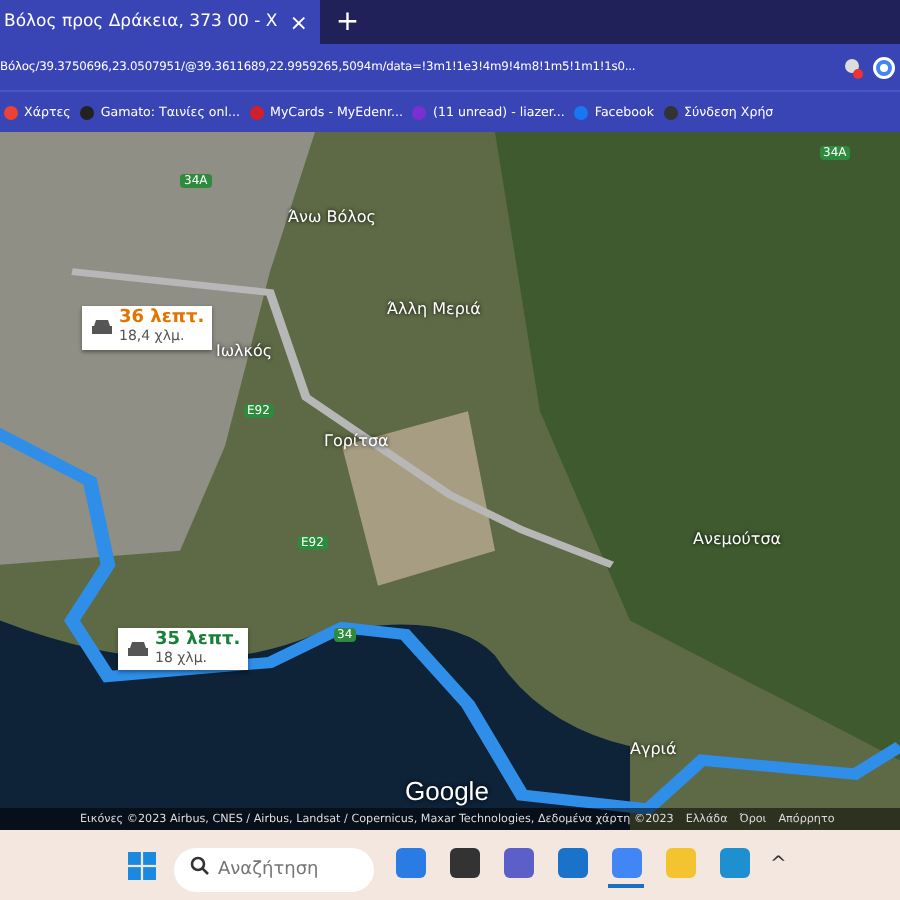 The height and width of the screenshot is (900, 900). I want to click on route-duration: 36 λεπτ., so click(162, 319).